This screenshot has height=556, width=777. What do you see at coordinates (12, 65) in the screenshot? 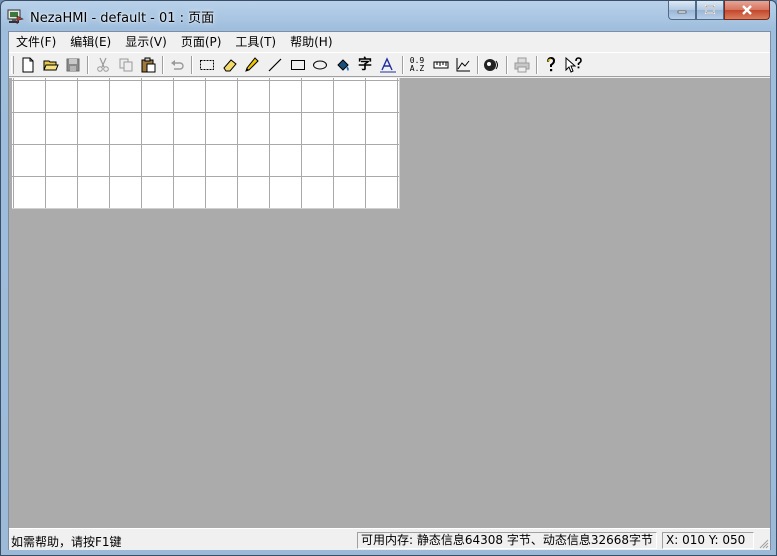
I see `toolbar-grip` at bounding box center [12, 65].